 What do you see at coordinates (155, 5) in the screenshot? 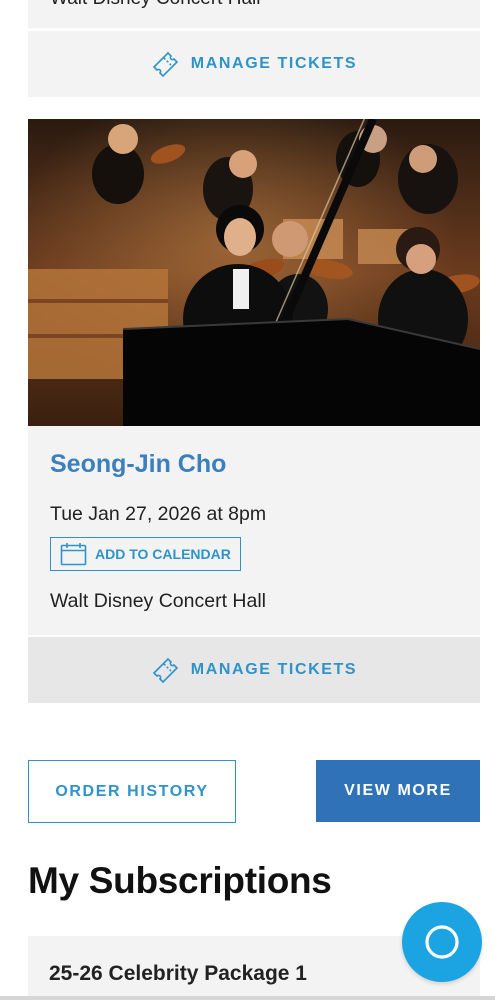
I see `previous-event-venue: Walt Disney Concert Hall` at bounding box center [155, 5].